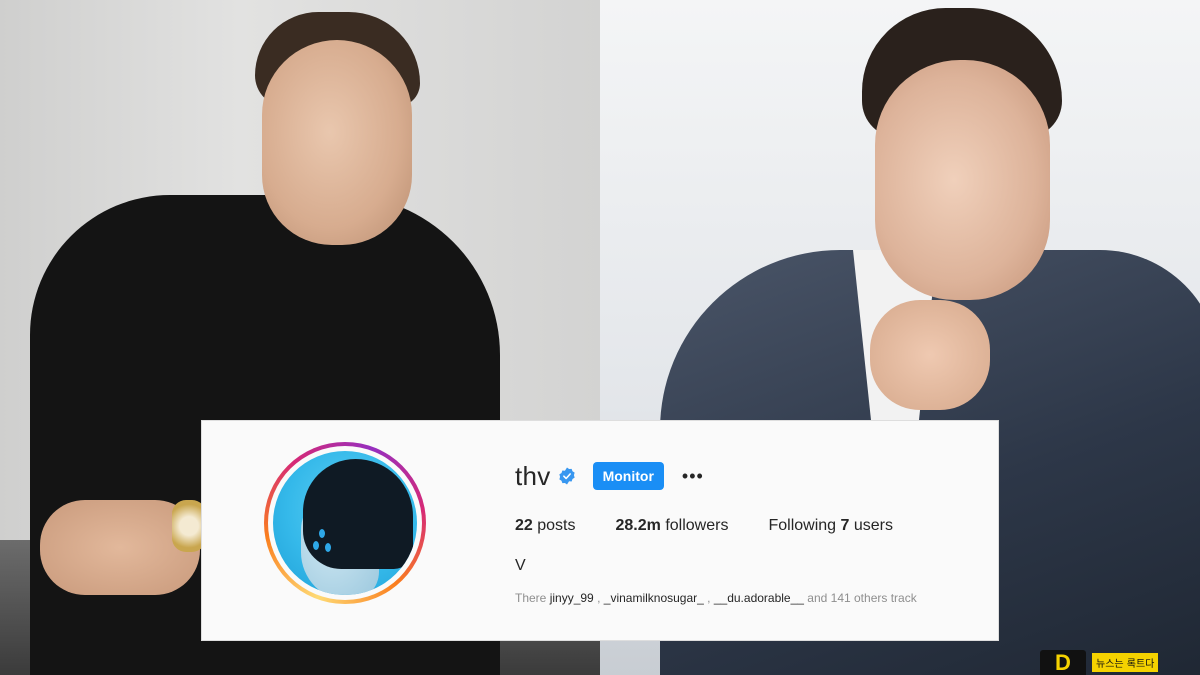 This screenshot has height=675, width=1200. What do you see at coordinates (599, 598) in the screenshot?
I see `followed-sep-1: ,` at bounding box center [599, 598].